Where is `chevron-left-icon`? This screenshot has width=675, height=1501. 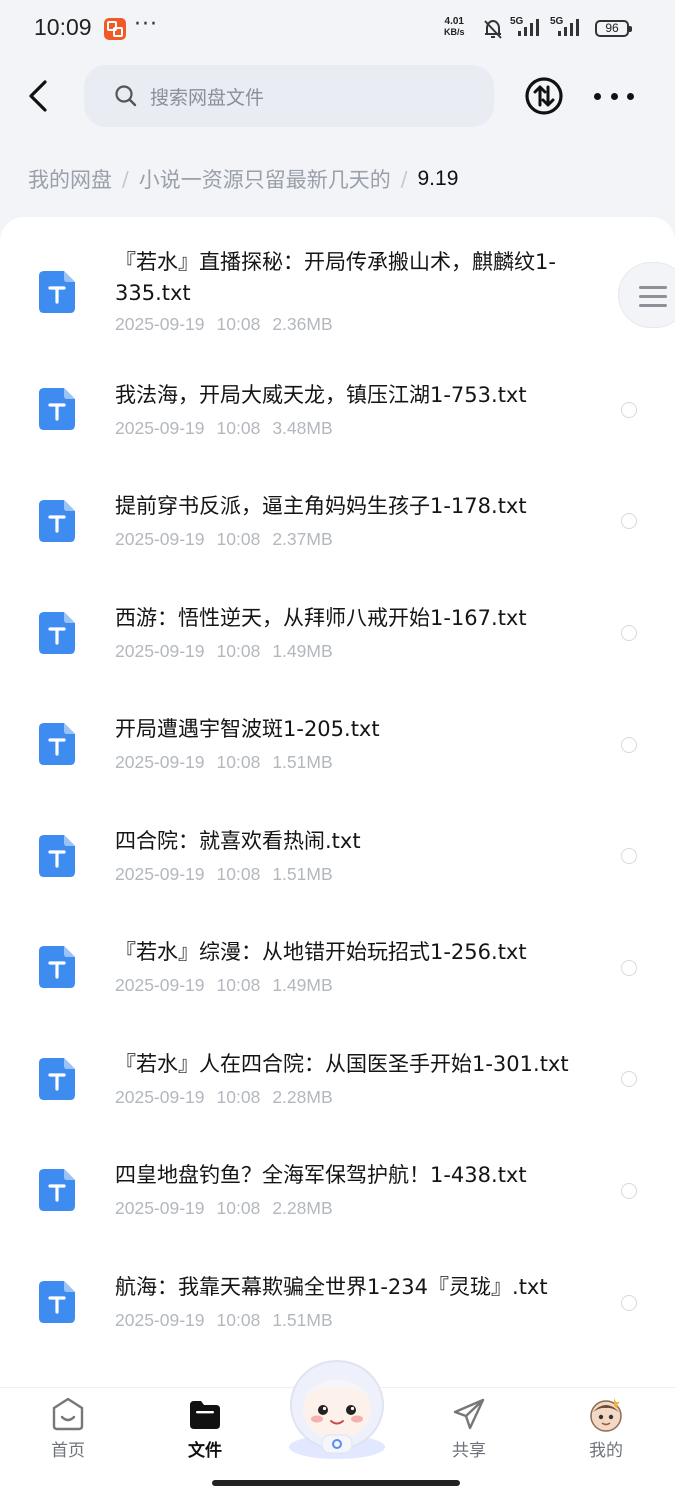 chevron-left-icon is located at coordinates (38, 96).